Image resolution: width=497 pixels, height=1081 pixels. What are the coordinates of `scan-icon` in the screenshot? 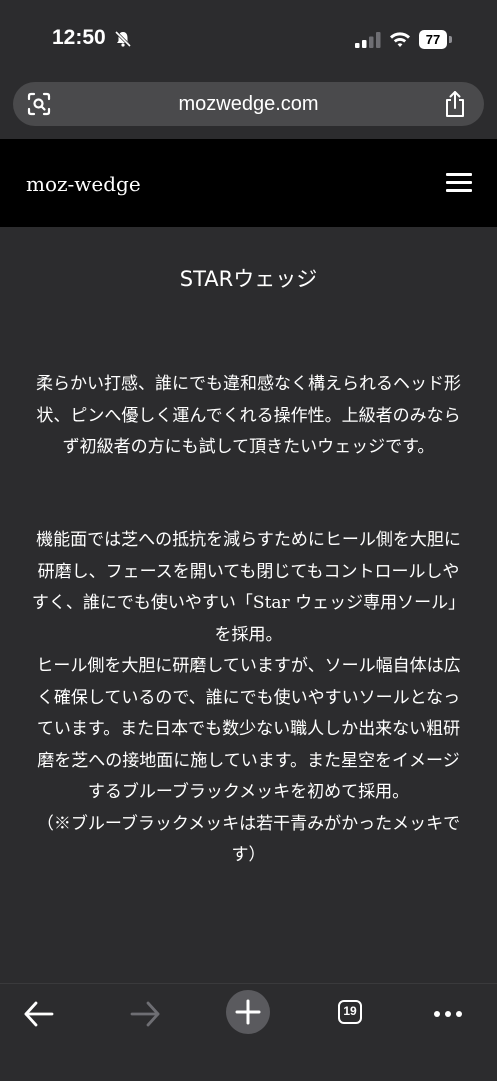 It's located at (39, 104).